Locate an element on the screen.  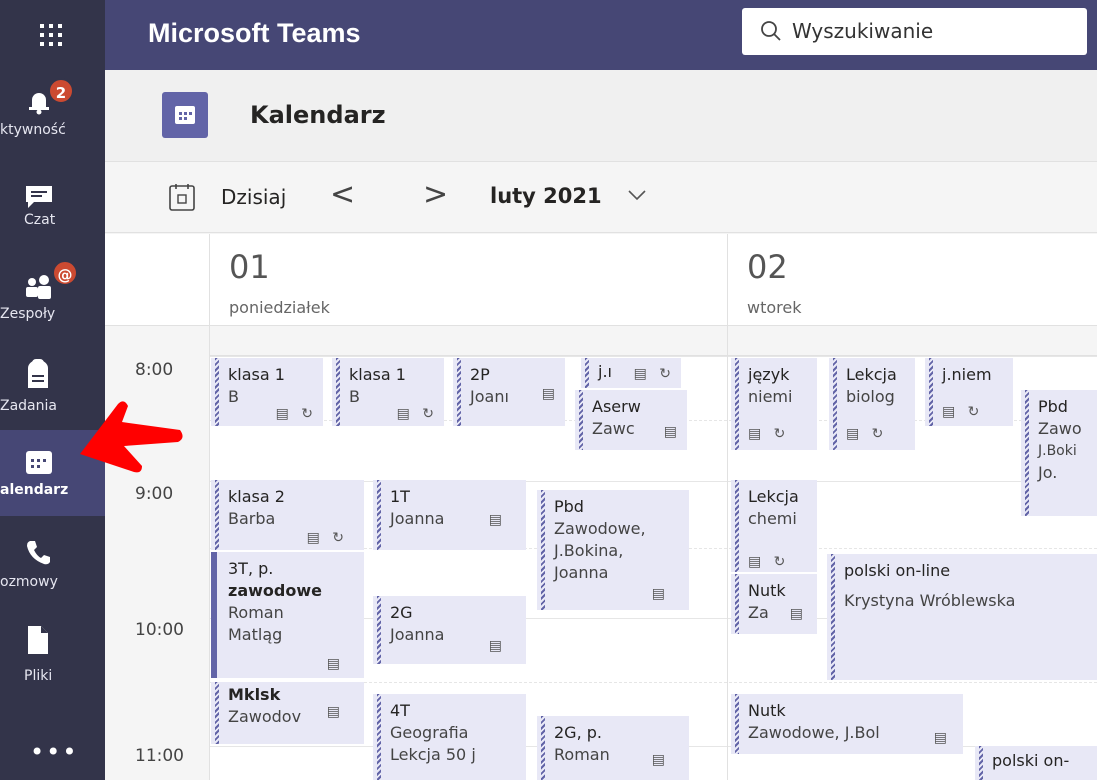
app-launcher-icon is located at coordinates (52, 35).